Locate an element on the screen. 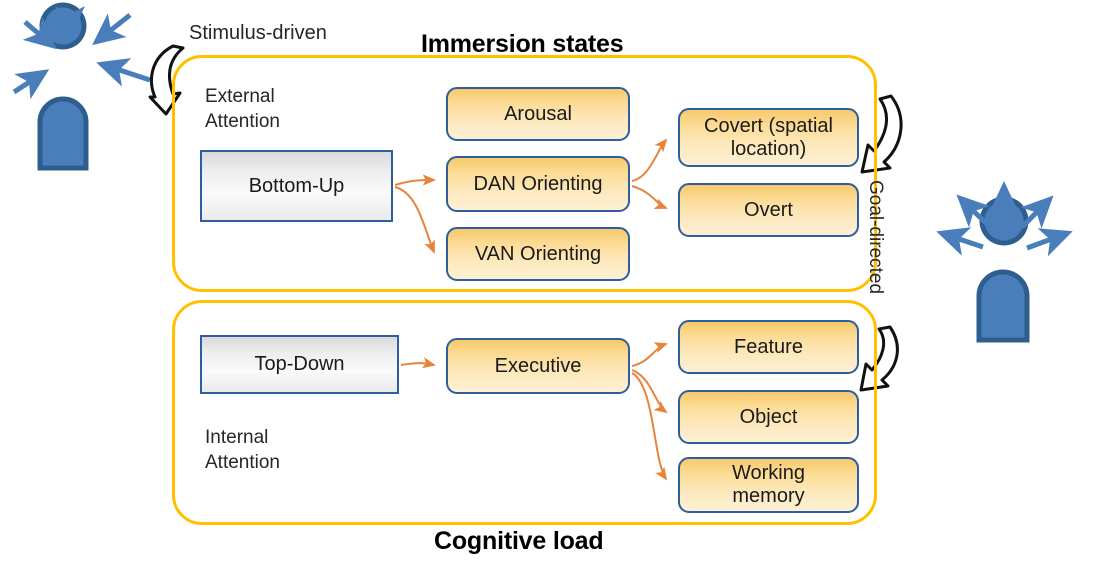 Image resolution: width=1093 pixels, height=578 pixels. page-title-cognitive-load: Cognitive load is located at coordinates (519, 541).